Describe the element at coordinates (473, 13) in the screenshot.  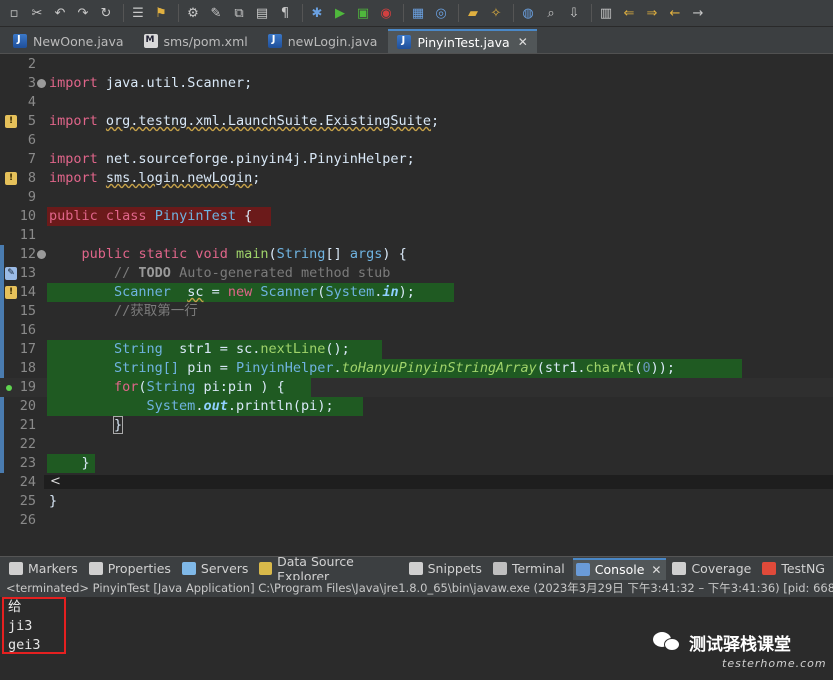
I see `open-icon: ▰` at that location.